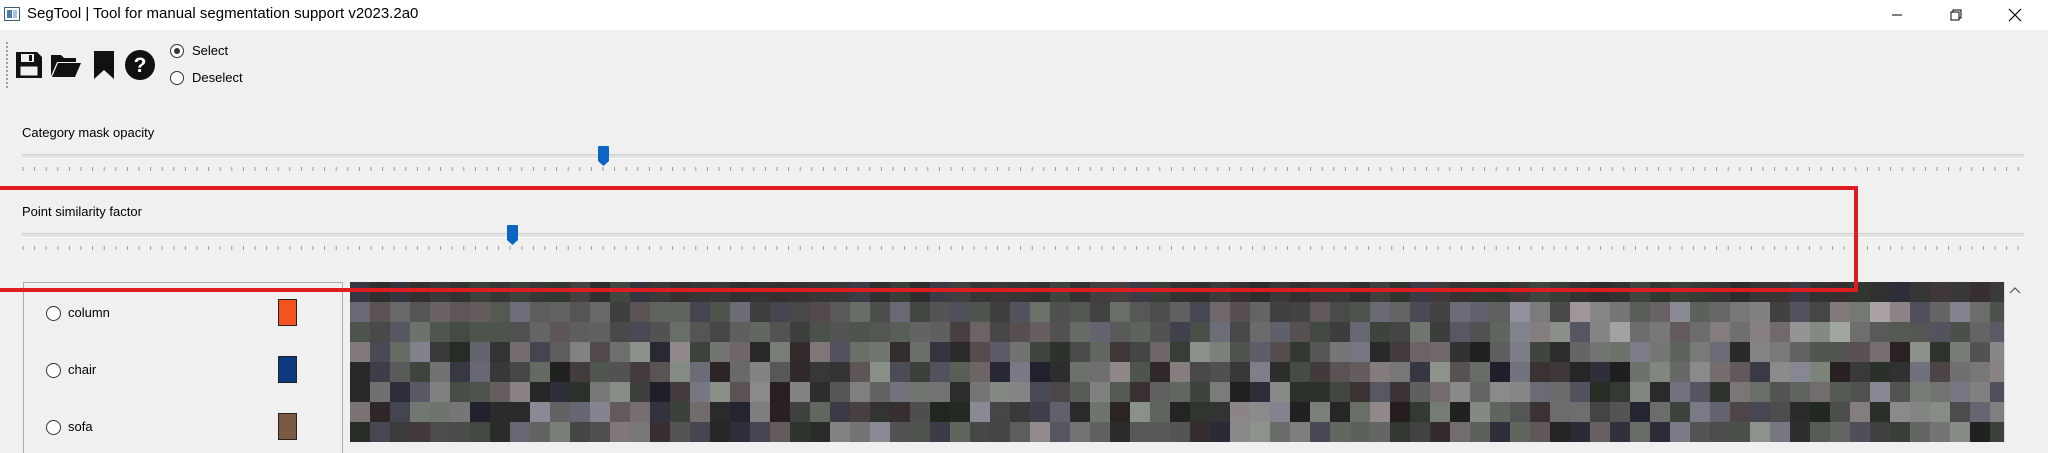  I want to click on restore-icon, so click(1956, 15).